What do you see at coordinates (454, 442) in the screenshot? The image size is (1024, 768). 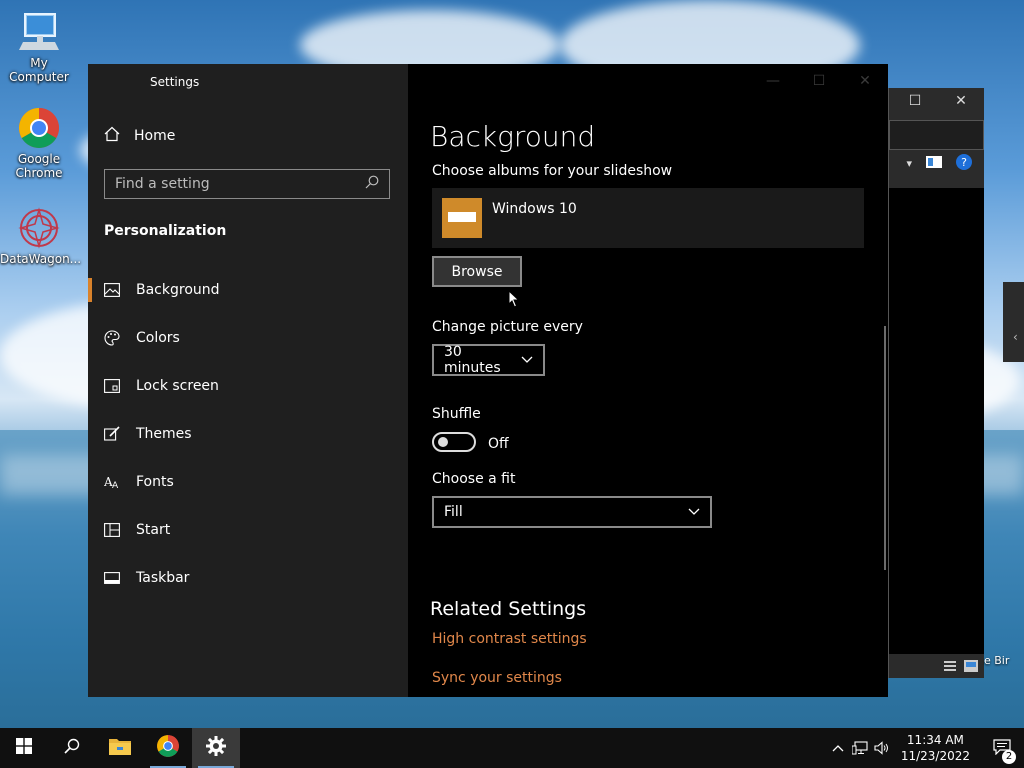 I see `shuffle-toggle` at bounding box center [454, 442].